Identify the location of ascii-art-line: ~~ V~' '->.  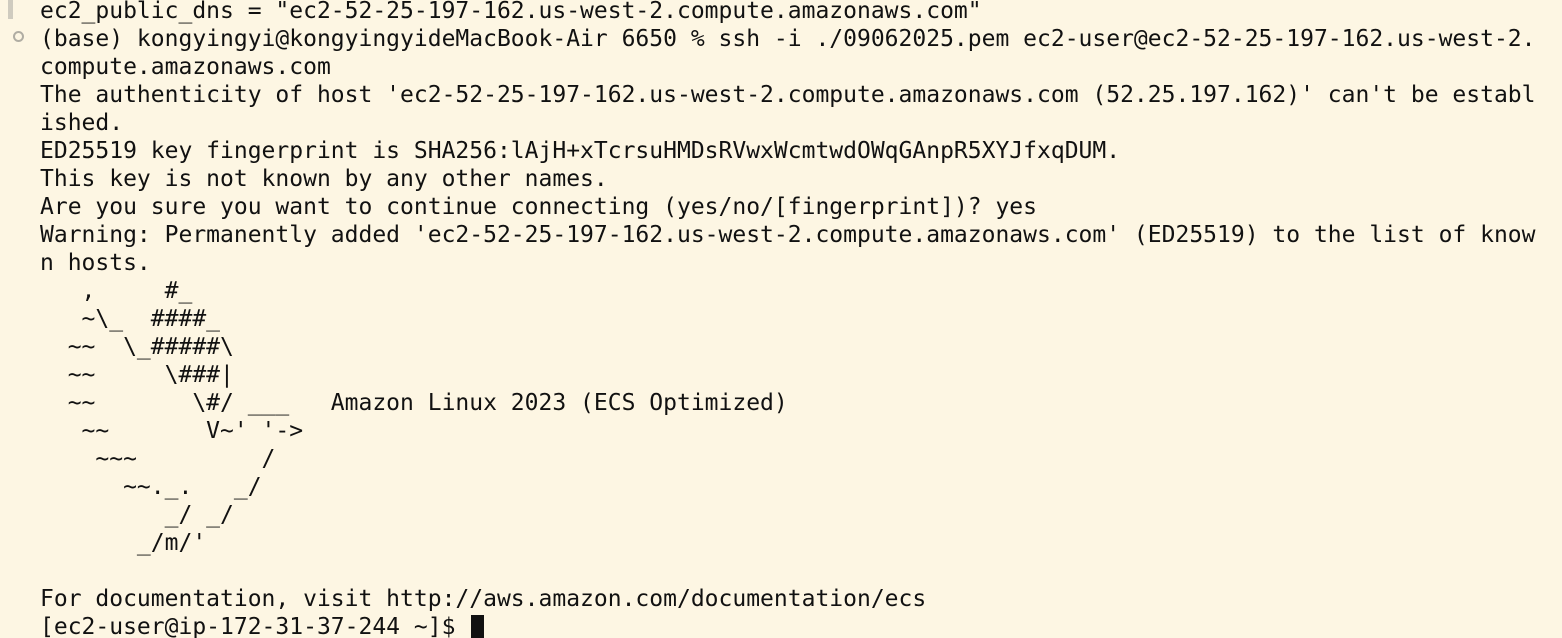
(172, 431).